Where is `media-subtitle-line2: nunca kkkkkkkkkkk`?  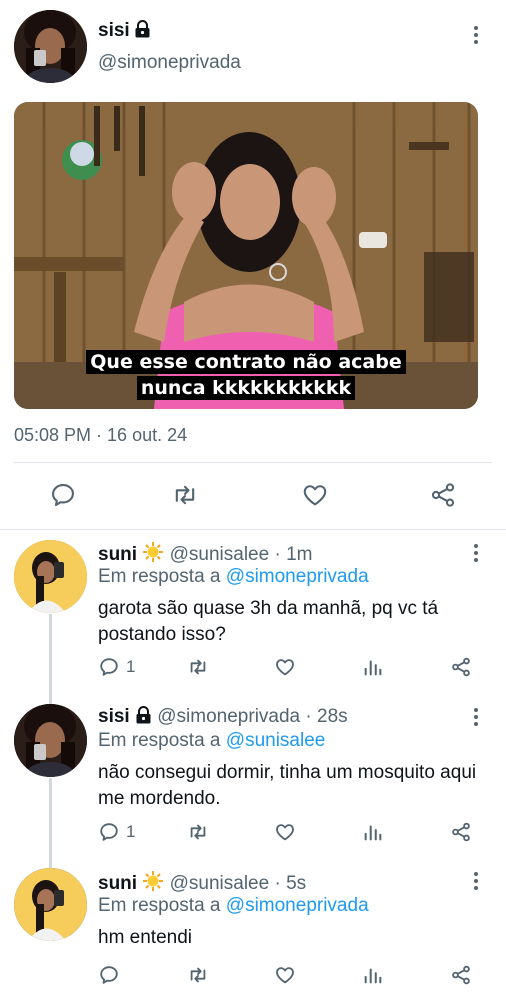
media-subtitle-line2: nunca kkkkkkkkkkk is located at coordinates (246, 388).